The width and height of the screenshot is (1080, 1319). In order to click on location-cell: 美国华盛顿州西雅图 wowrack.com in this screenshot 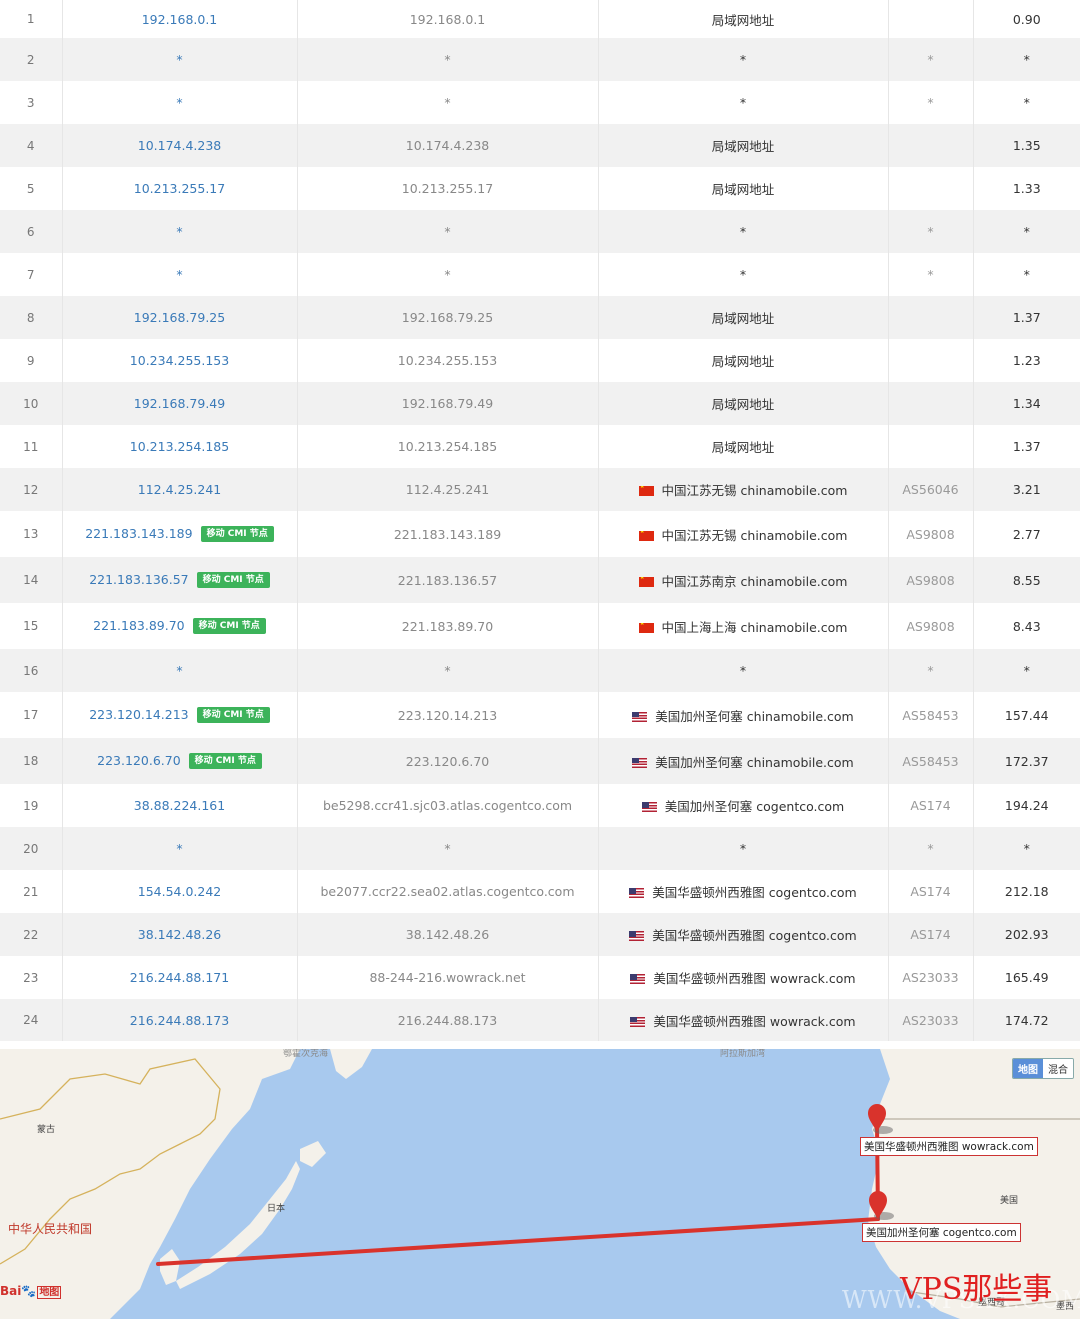, I will do `click(743, 977)`.